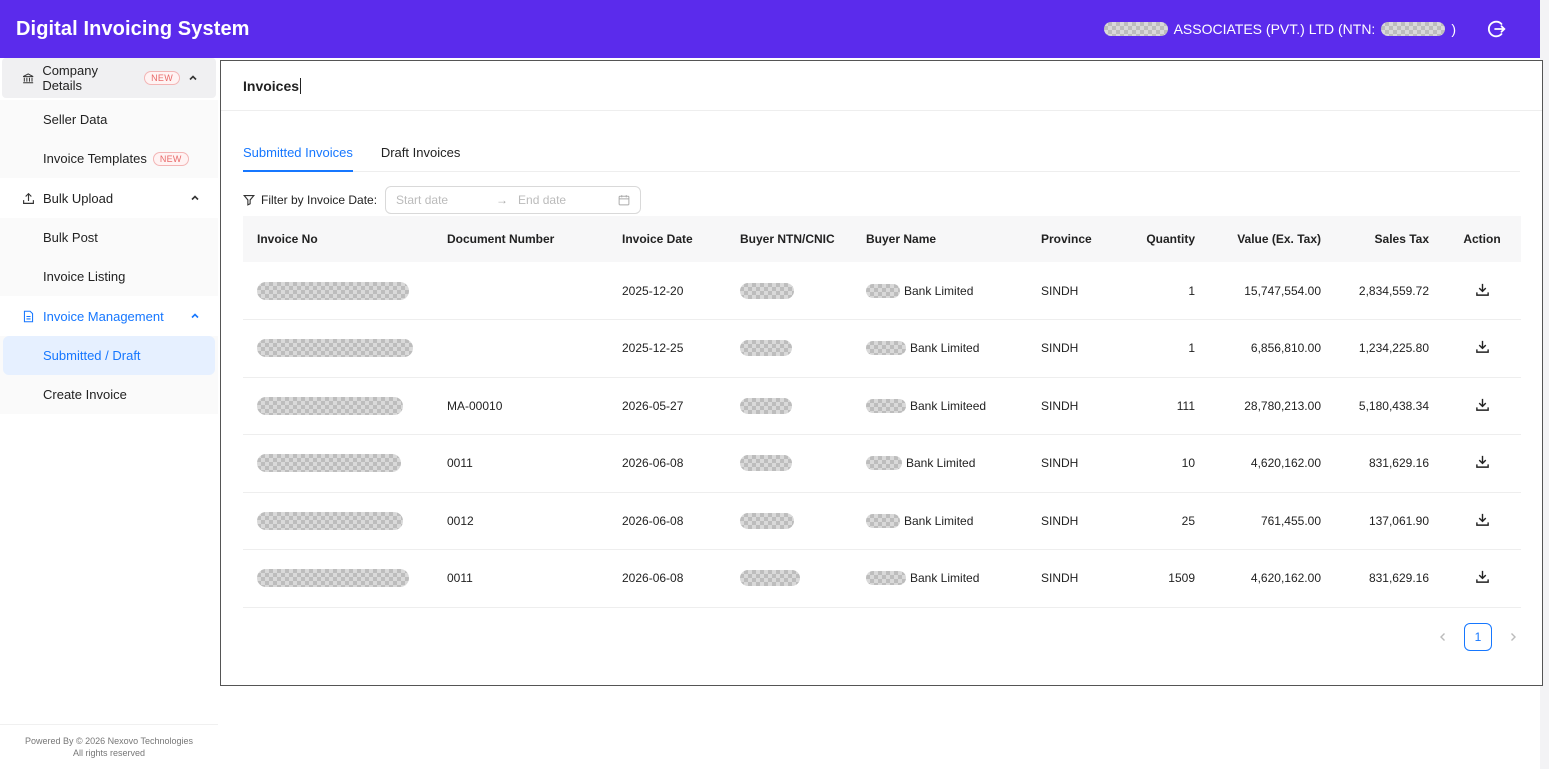  I want to click on col-quantity: Quantity, so click(1166, 239).